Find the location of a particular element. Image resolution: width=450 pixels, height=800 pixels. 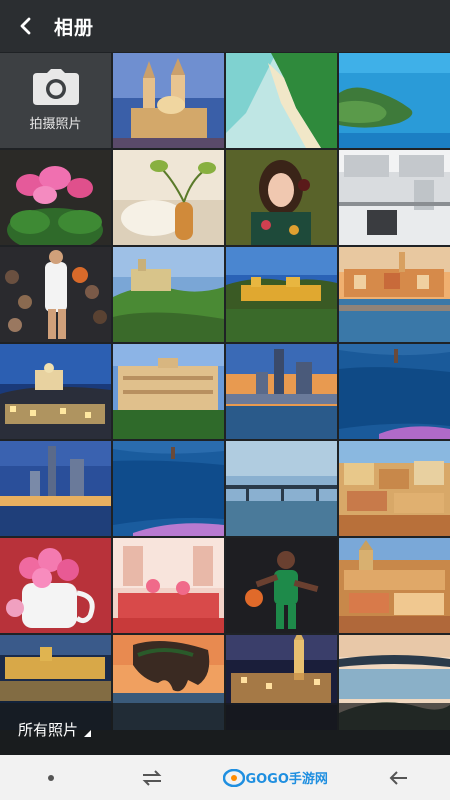

dot-icon is located at coordinates (50, 777).